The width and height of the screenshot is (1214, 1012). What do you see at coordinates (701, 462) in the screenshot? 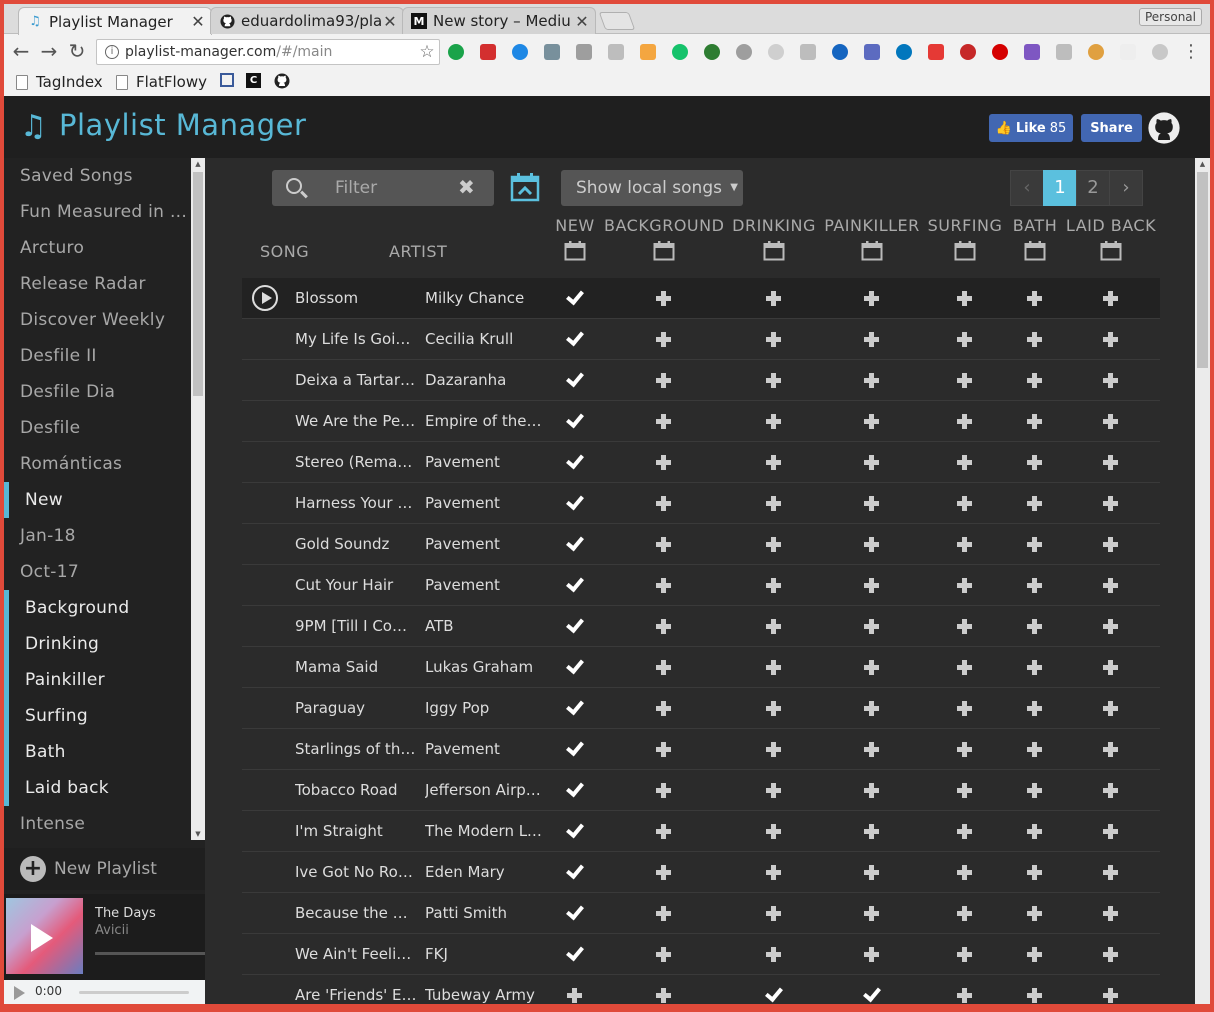
I see `table-row: Stereo (Remastered) Pavement` at bounding box center [701, 462].